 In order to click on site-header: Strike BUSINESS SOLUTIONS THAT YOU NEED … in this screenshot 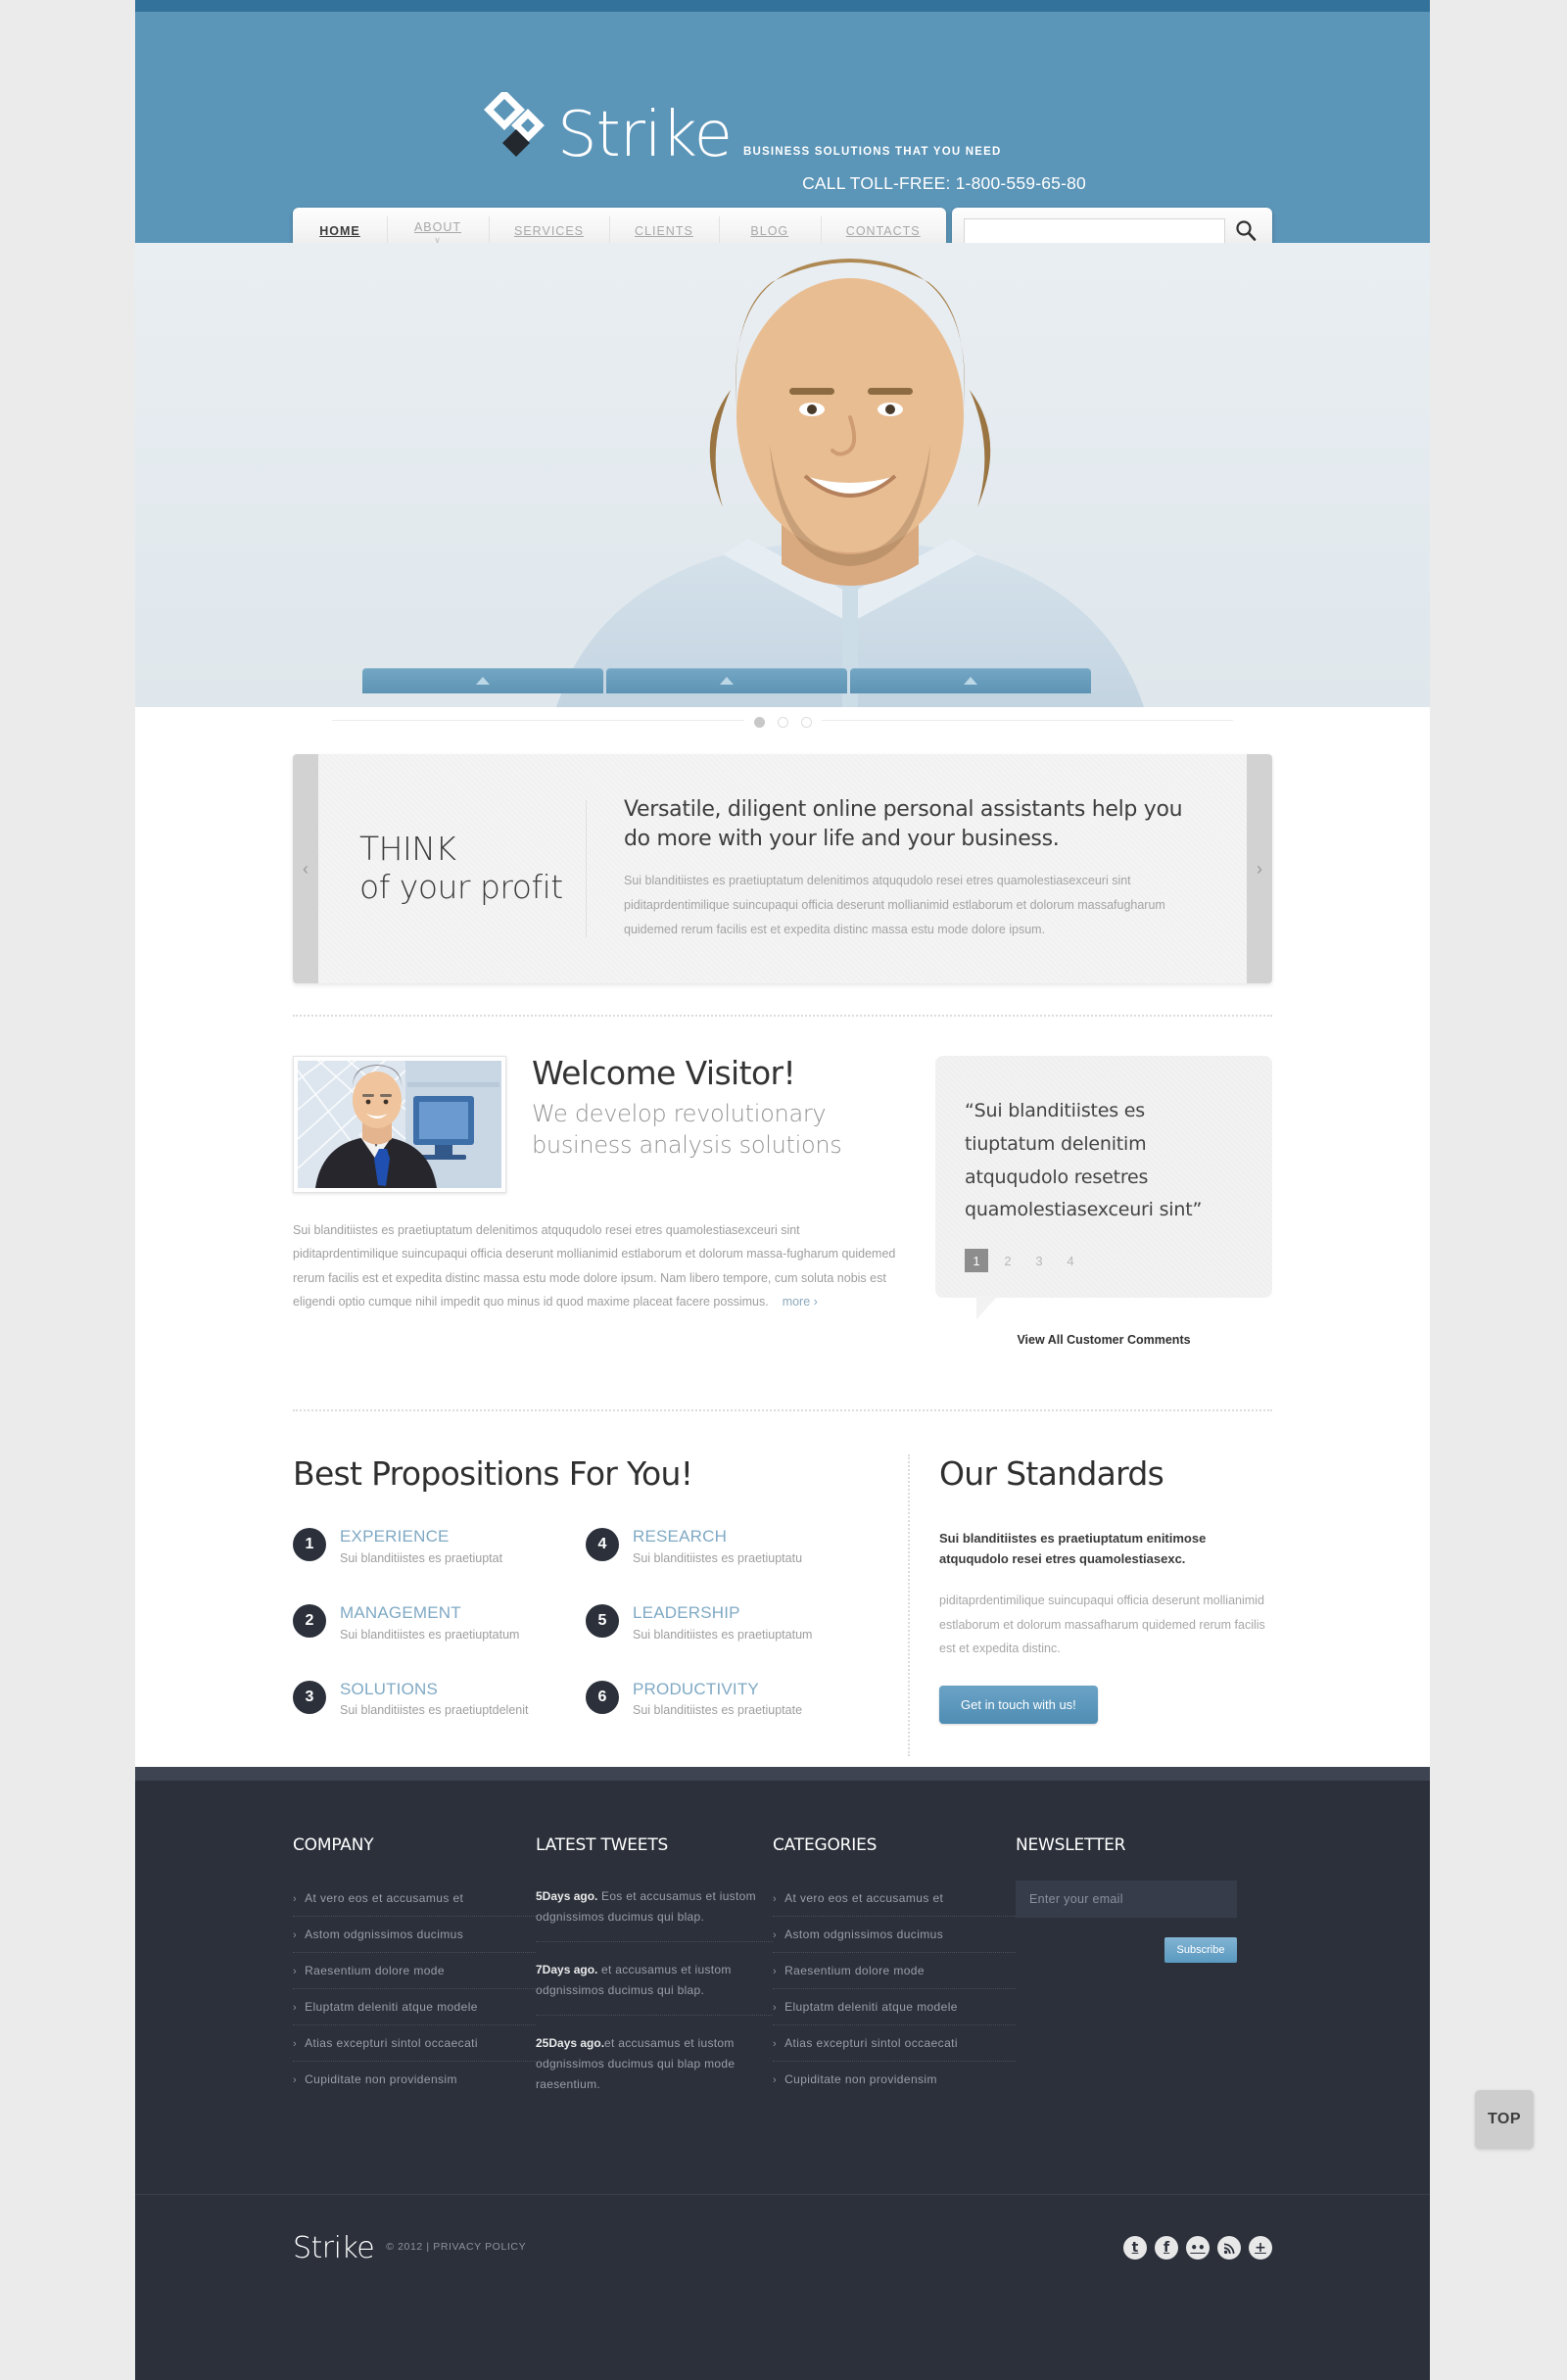, I will do `click(782, 121)`.